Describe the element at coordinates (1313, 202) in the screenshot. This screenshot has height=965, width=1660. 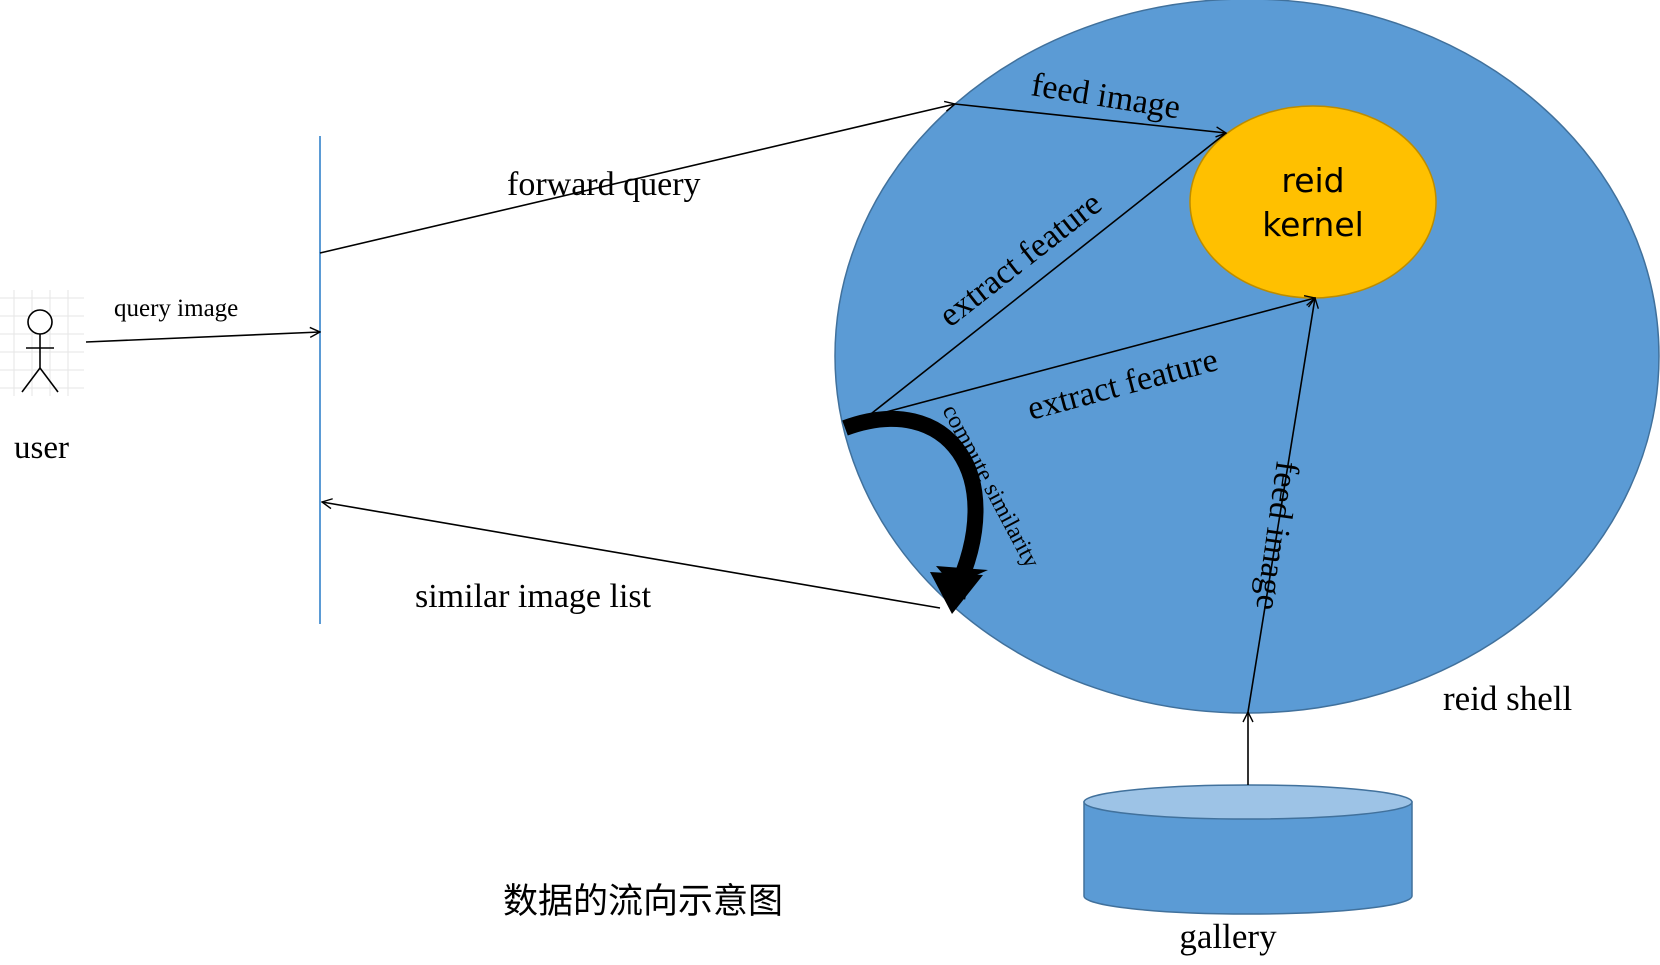
I see `reid-kernel` at that location.